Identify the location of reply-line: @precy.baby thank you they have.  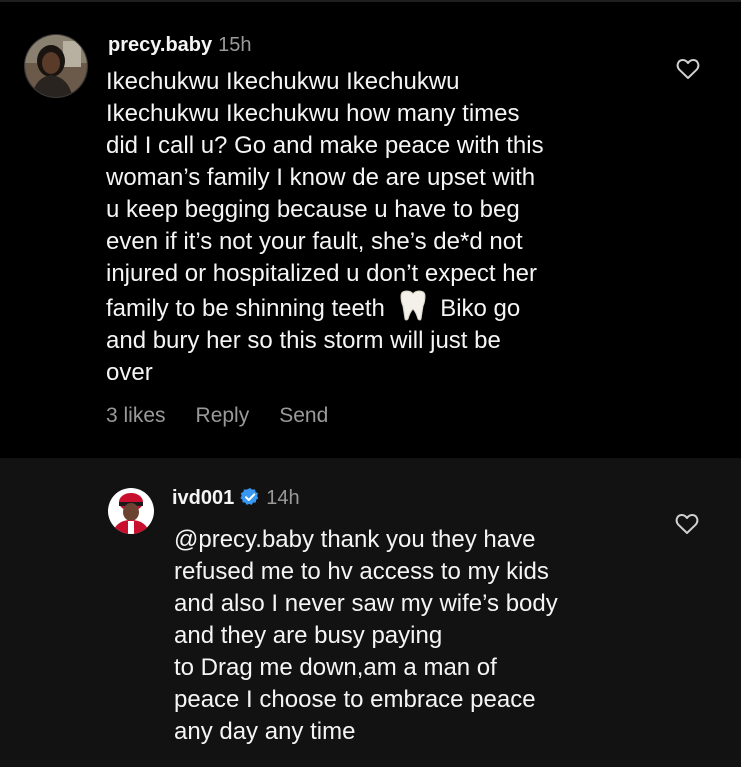
(355, 539).